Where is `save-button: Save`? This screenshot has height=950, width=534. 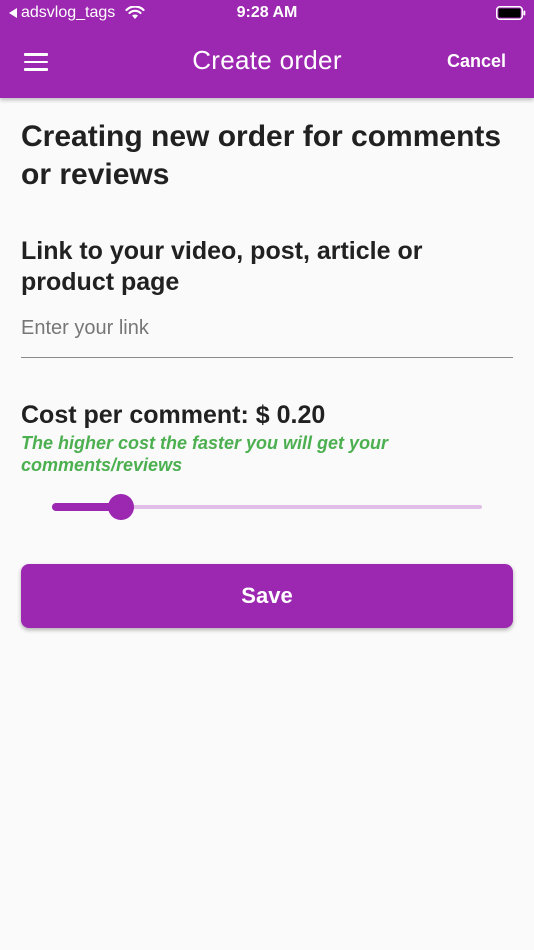
save-button: Save is located at coordinates (267, 596).